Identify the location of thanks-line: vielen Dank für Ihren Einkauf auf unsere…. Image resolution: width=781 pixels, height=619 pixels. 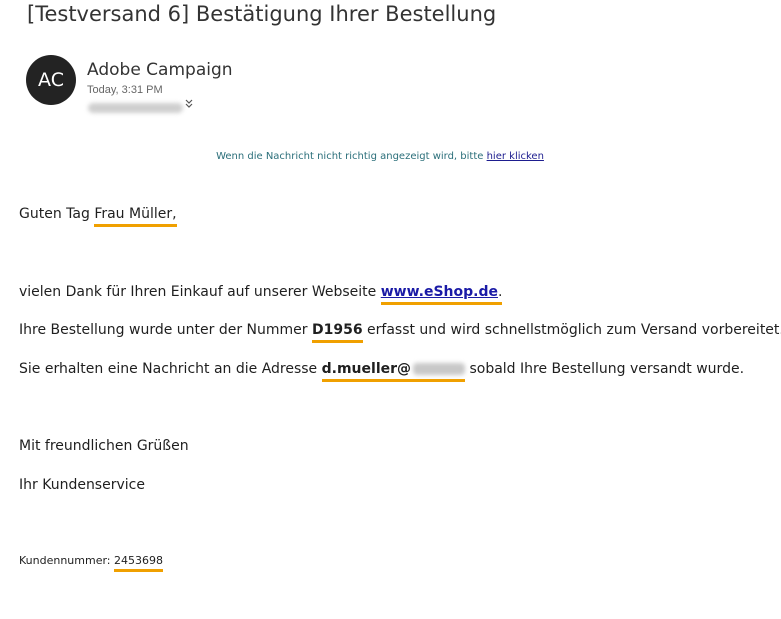
(261, 294).